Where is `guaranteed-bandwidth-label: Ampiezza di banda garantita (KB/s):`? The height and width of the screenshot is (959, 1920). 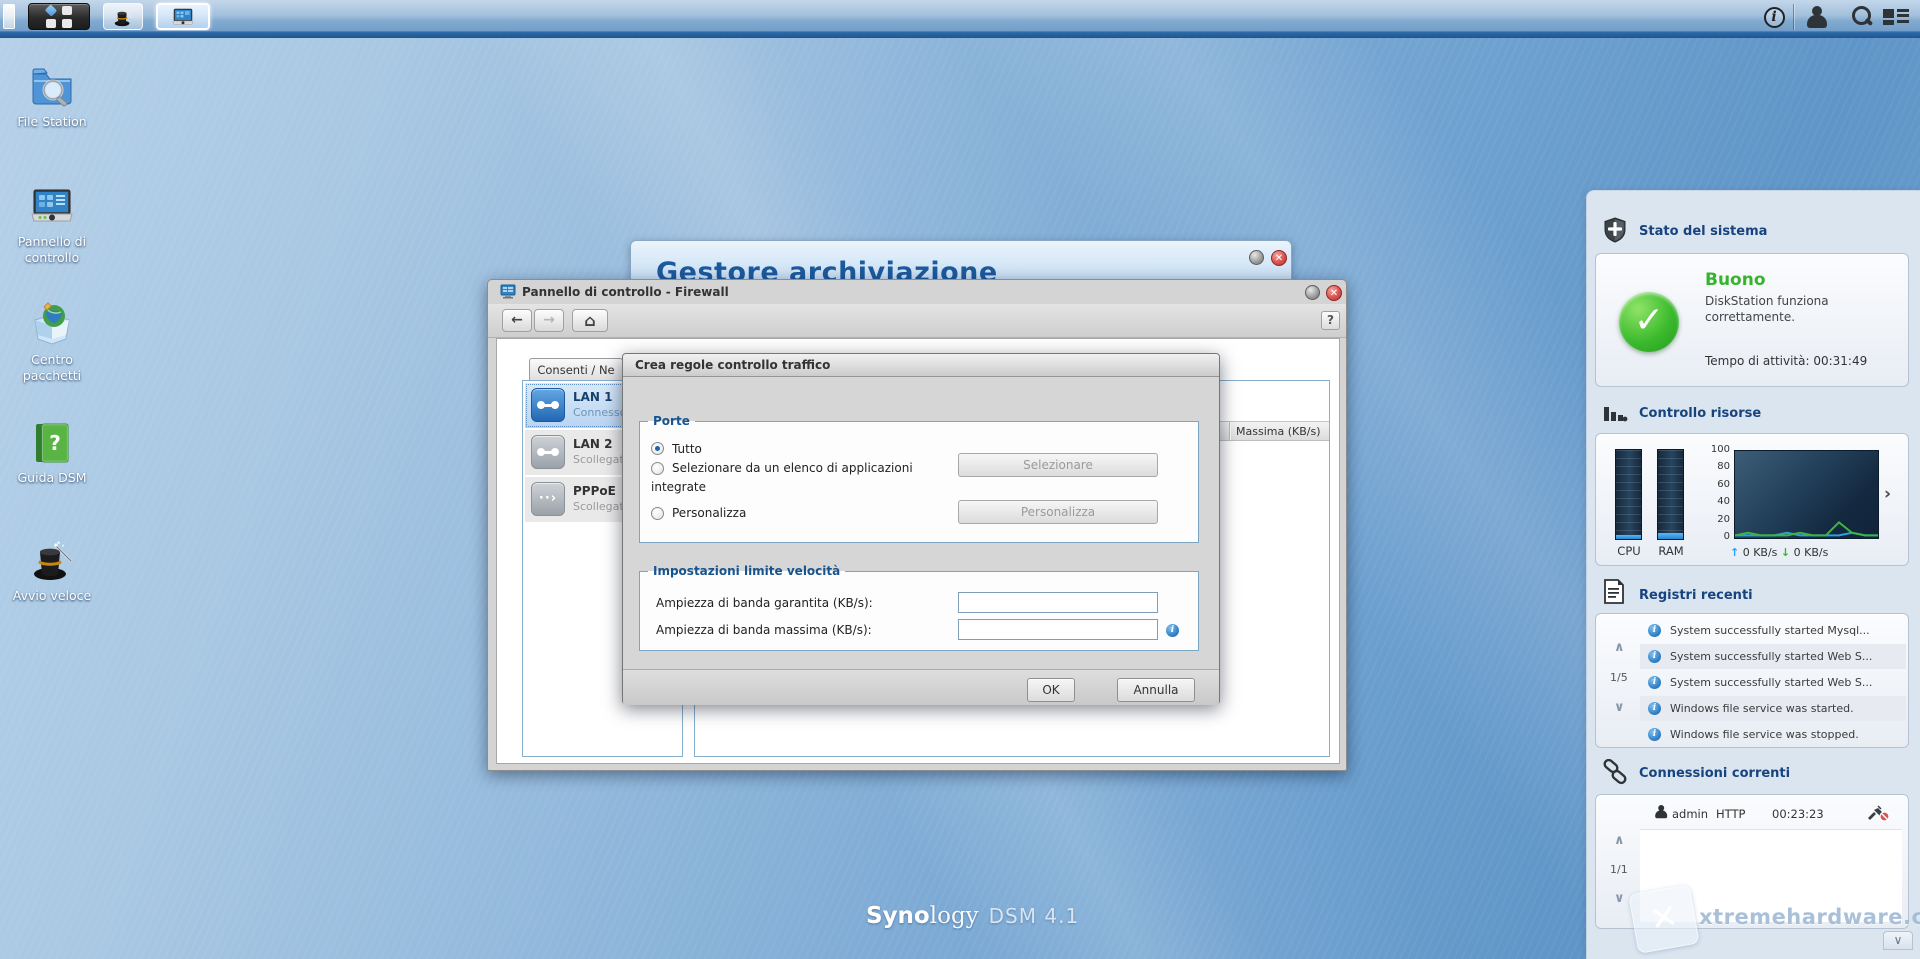
guaranteed-bandwidth-label: Ampiezza di banda garantita (KB/s): is located at coordinates (764, 603).